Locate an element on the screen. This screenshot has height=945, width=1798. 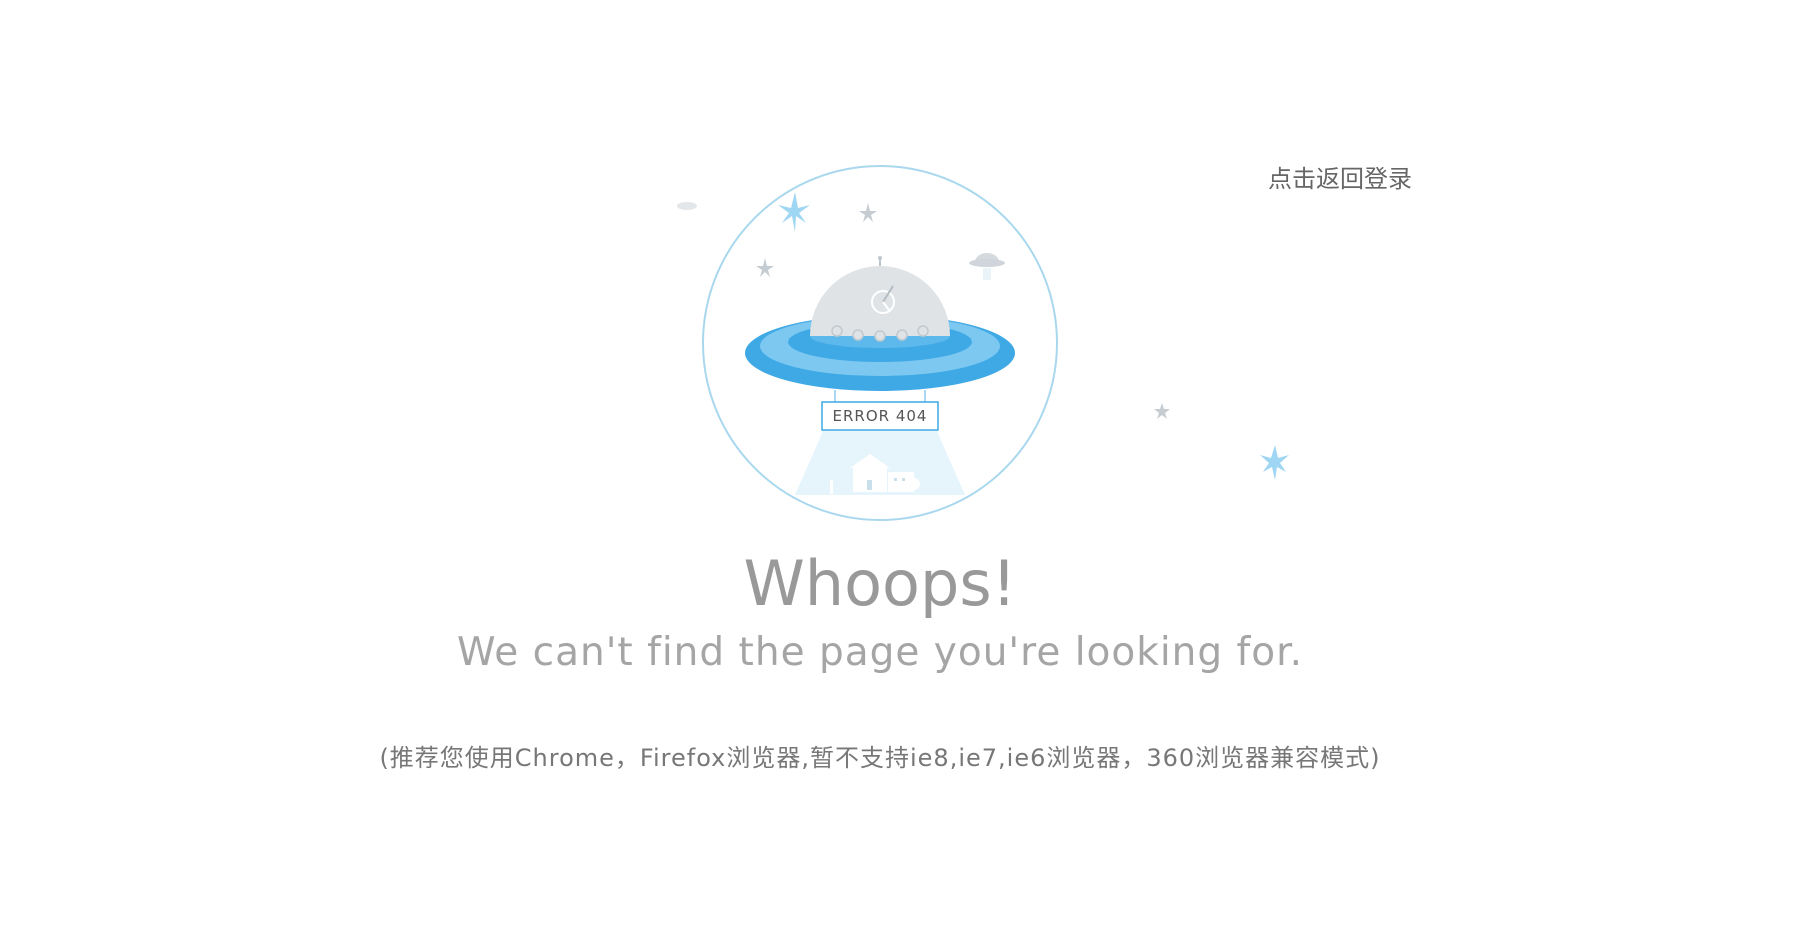
cloud-icon is located at coordinates (687, 206).